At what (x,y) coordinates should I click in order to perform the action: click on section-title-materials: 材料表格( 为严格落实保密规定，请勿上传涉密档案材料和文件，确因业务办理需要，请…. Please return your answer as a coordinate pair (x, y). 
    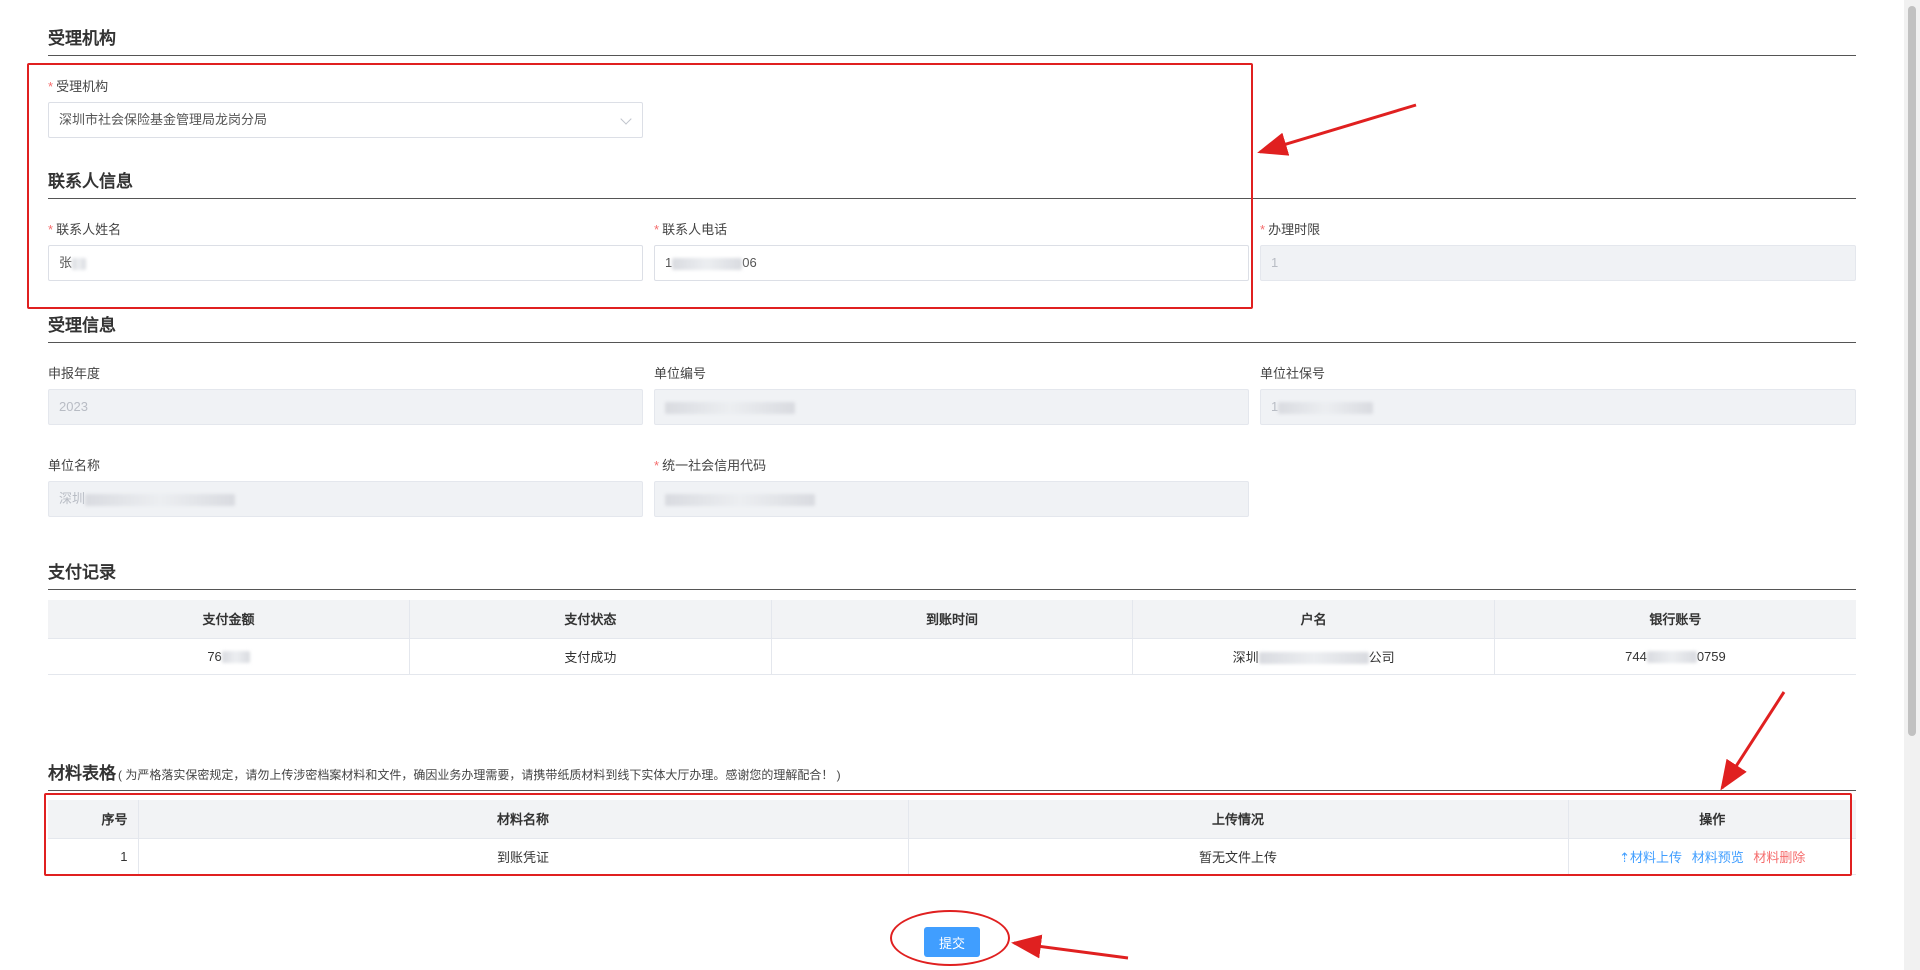
    Looking at the image, I should click on (444, 771).